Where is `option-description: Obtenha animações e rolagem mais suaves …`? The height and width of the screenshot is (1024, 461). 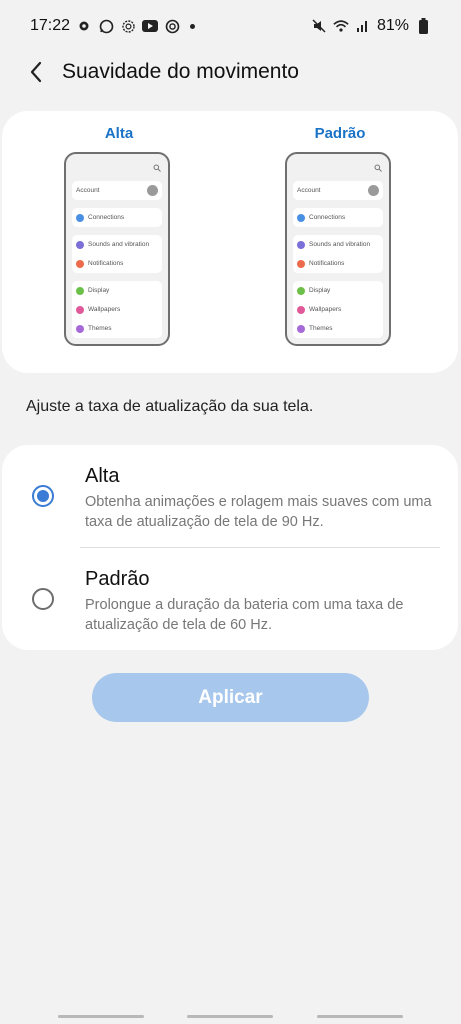
option-description: Obtenha animações e rolagem mais suaves … is located at coordinates (258, 512).